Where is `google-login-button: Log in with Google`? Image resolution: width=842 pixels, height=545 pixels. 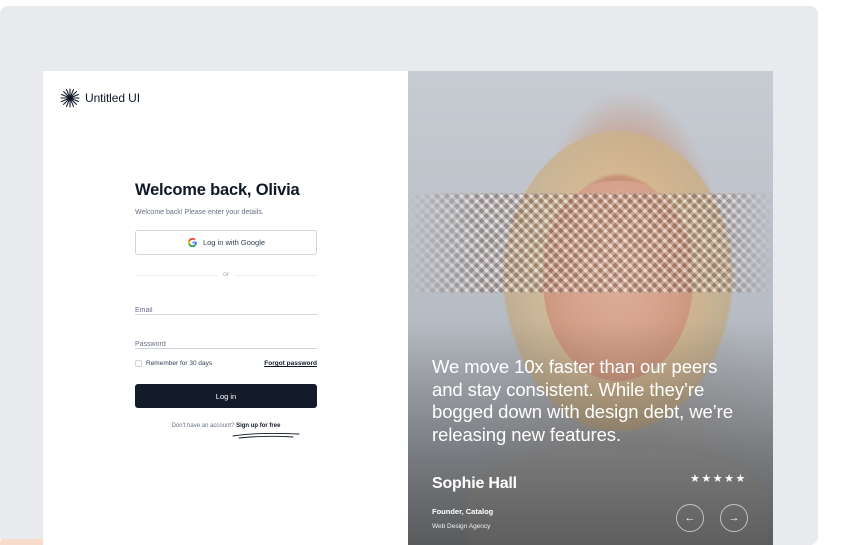
google-login-button: Log in with Google is located at coordinates (226, 242).